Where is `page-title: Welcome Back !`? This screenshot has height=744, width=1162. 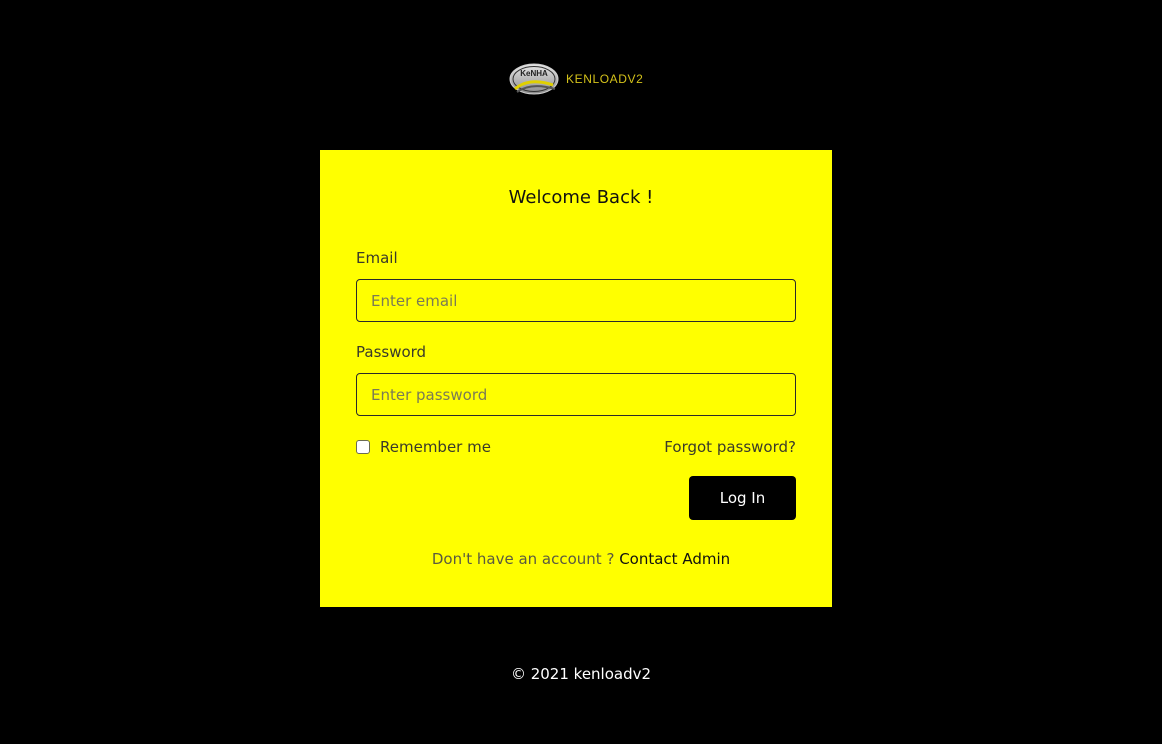 page-title: Welcome Back ! is located at coordinates (581, 197).